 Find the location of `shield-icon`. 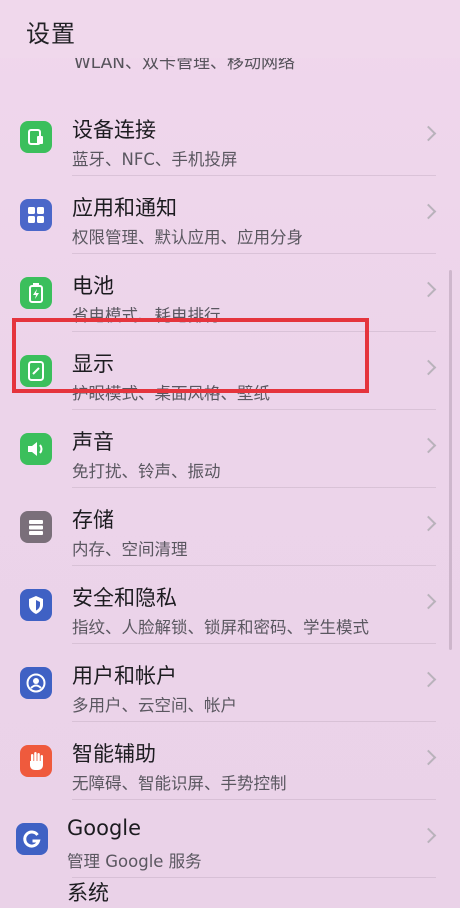

shield-icon is located at coordinates (36, 605).